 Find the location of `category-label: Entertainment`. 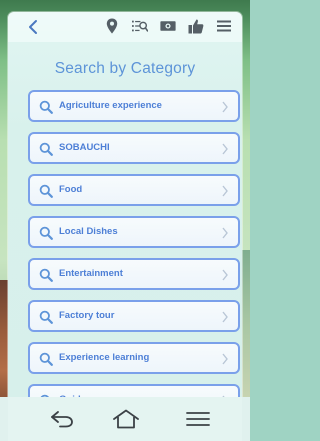

category-label: Entertainment is located at coordinates (91, 273).